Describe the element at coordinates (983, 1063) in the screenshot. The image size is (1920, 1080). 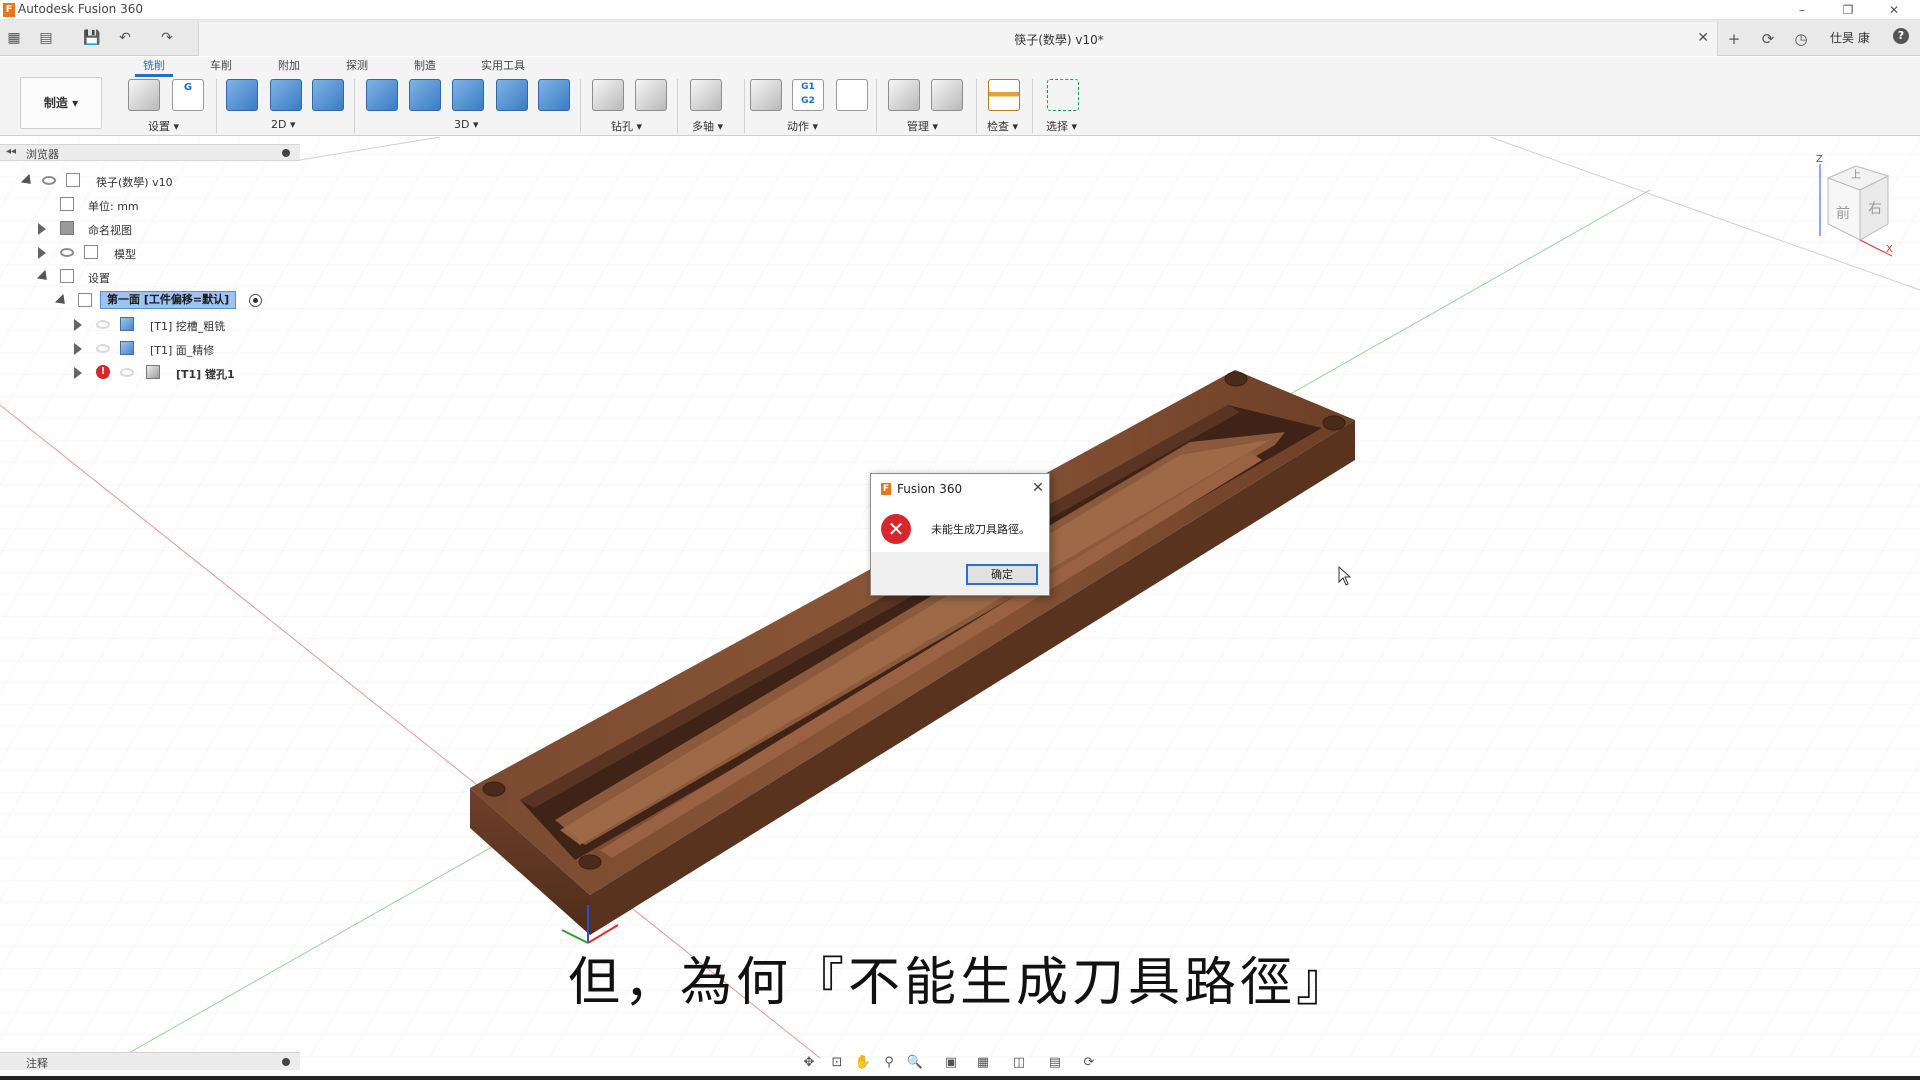
I see `grid-settings-icon: ▦` at that location.